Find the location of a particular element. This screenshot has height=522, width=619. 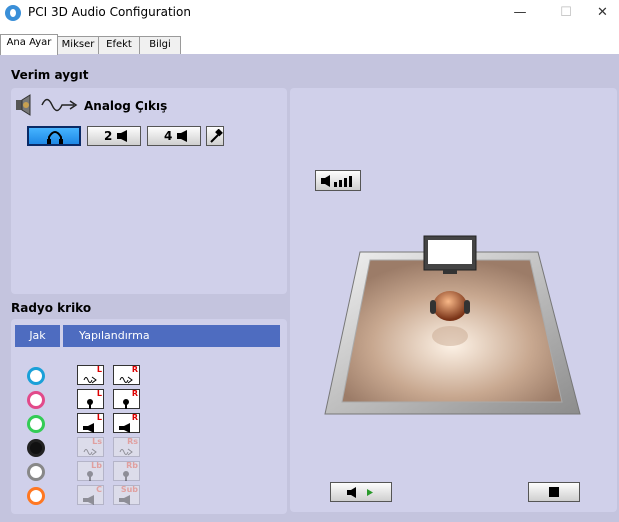

analog-output-label: Analog Çıkış is located at coordinates (126, 106).